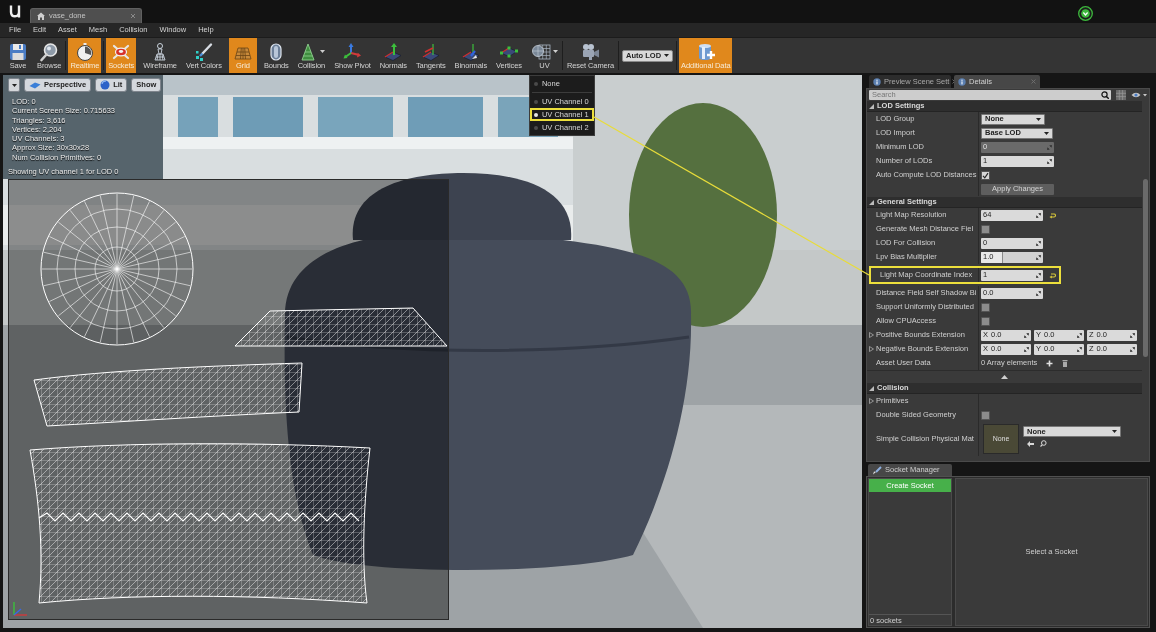  What do you see at coordinates (509, 51) in the screenshot?
I see `vertex-points-icon` at bounding box center [509, 51].